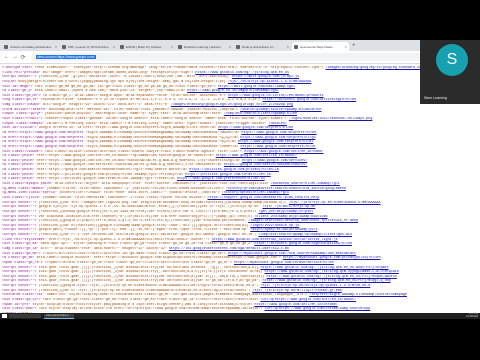  I want to click on source-link: /async/bgasy?ei=AbCdEfGh&amp;yv=3, so click(283, 230).